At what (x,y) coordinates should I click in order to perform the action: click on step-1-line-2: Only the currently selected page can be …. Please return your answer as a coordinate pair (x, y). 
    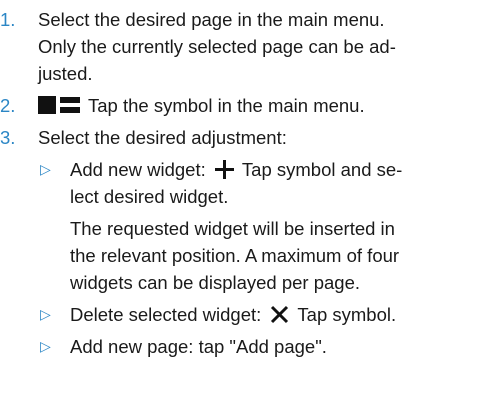
    Looking at the image, I should click on (217, 46).